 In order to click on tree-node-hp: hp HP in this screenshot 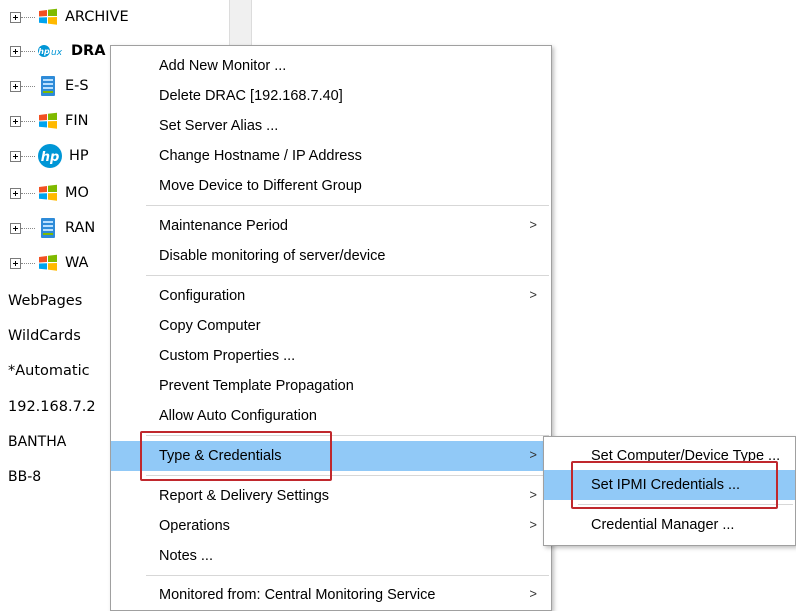, I will do `click(49, 156)`.